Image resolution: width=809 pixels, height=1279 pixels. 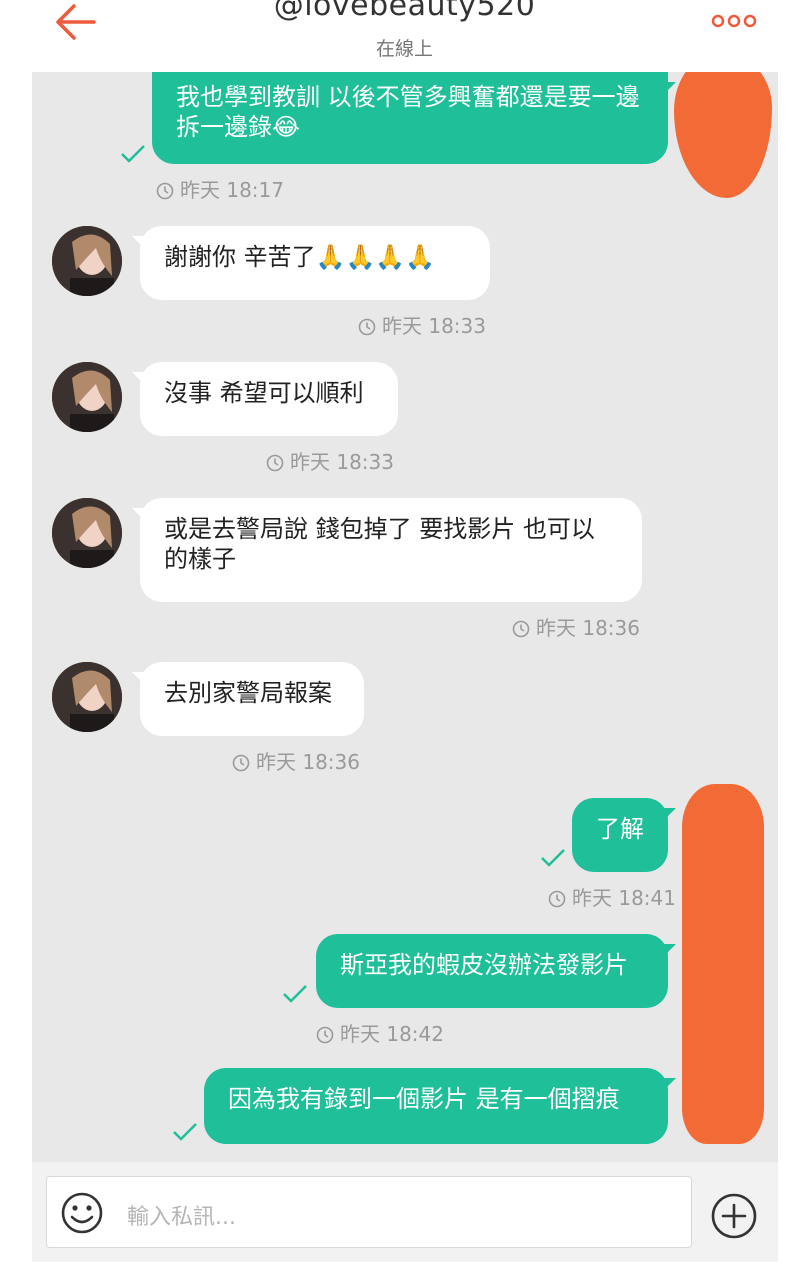 What do you see at coordinates (408, 112) in the screenshot?
I see `message-text: 我也學到教訓 以後不管多興奮都還是要一邊拆一邊錄😂` at bounding box center [408, 112].